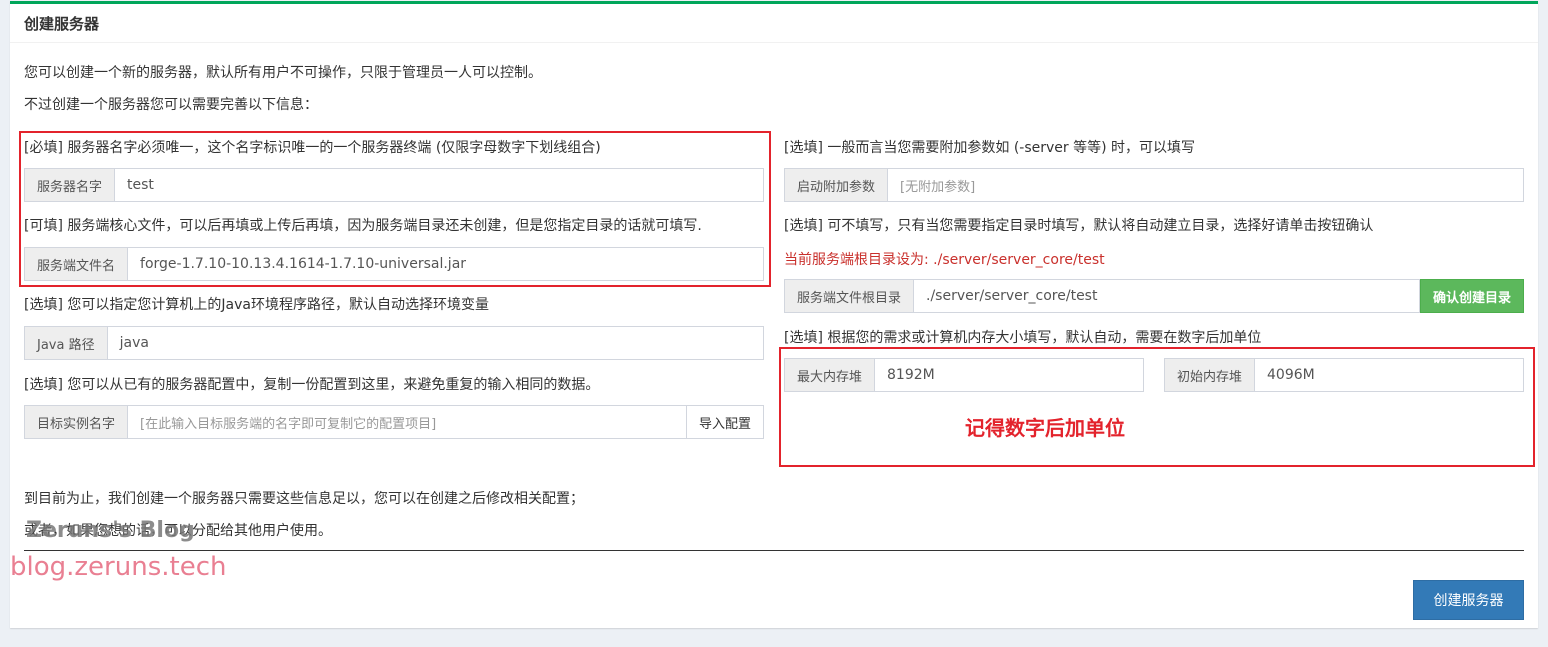 This screenshot has height=647, width=1548. What do you see at coordinates (990, 148) in the screenshot?
I see `launch-args-hint: [选填] 一般而言当您需要附加参数如 (-server 等等) 时，可以填写` at bounding box center [990, 148].